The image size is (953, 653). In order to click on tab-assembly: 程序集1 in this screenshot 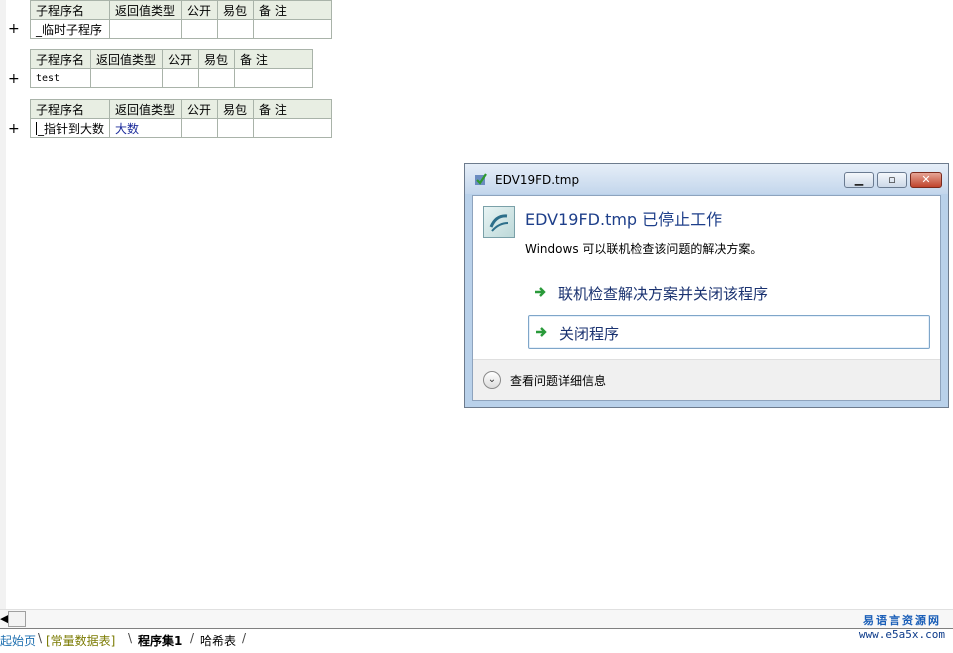, I will do `click(160, 640)`.